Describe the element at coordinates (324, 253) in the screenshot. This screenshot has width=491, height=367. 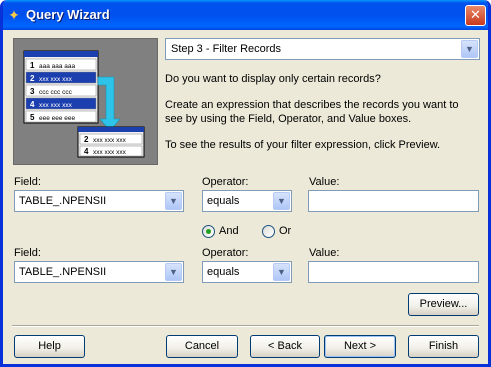
I see `value-label-2: Value:` at that location.